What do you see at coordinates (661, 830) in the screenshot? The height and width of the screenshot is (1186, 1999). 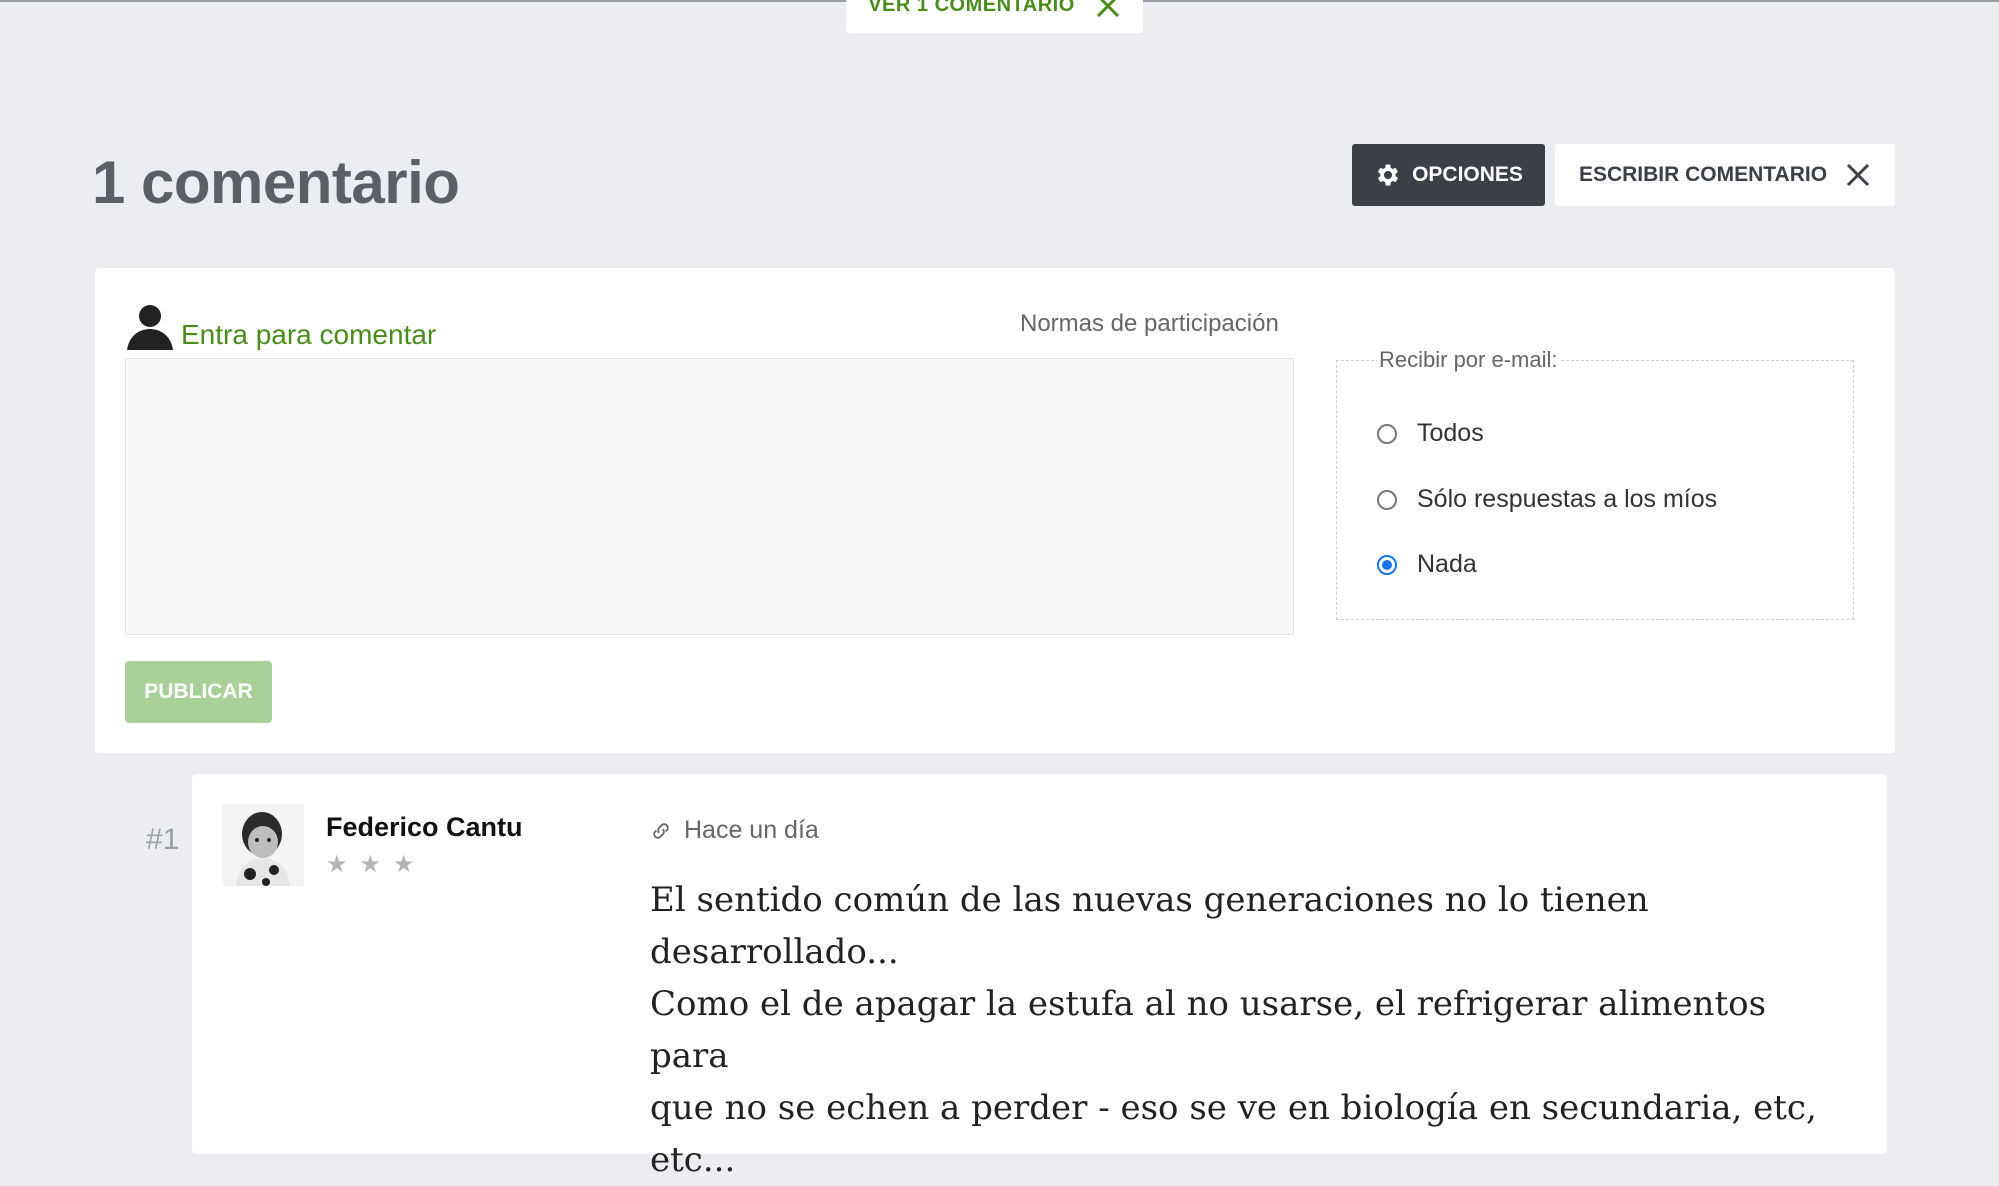 I see `link-icon` at bounding box center [661, 830].